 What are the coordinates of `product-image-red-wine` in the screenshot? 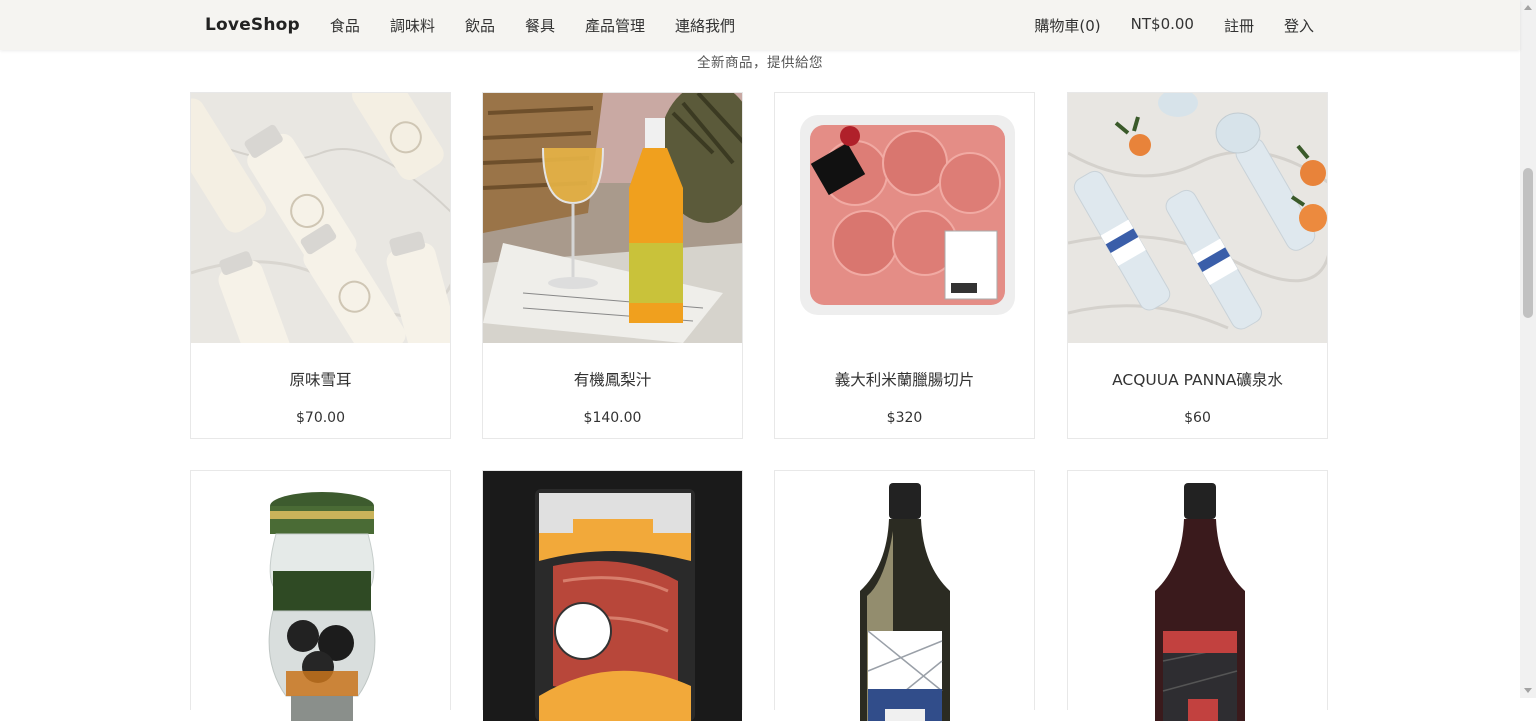 It's located at (1197, 596).